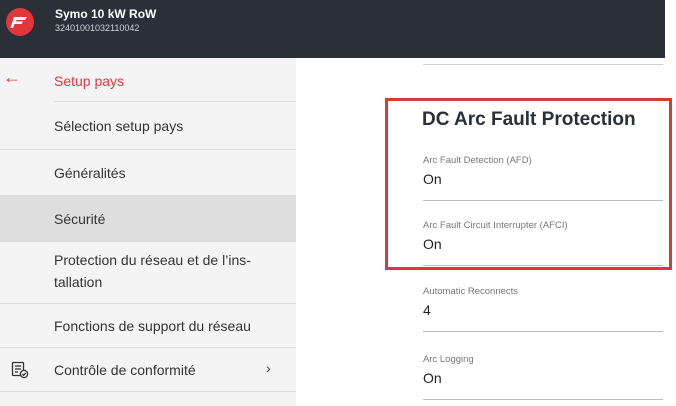  I want to click on back-label: Setup pays, so click(89, 81).